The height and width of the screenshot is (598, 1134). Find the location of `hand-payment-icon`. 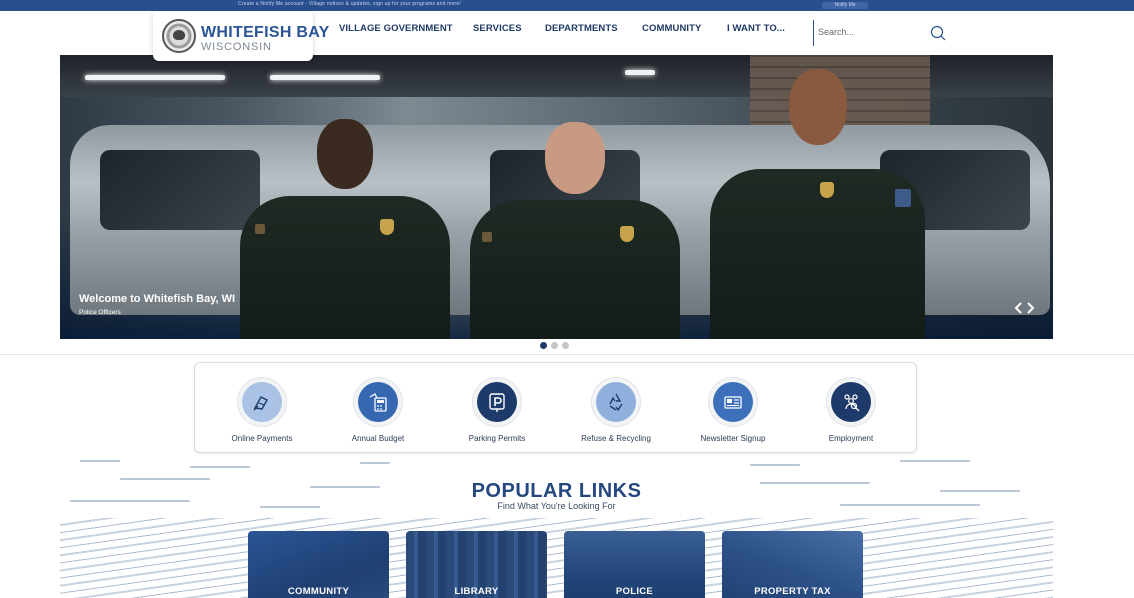

hand-payment-icon is located at coordinates (262, 402).